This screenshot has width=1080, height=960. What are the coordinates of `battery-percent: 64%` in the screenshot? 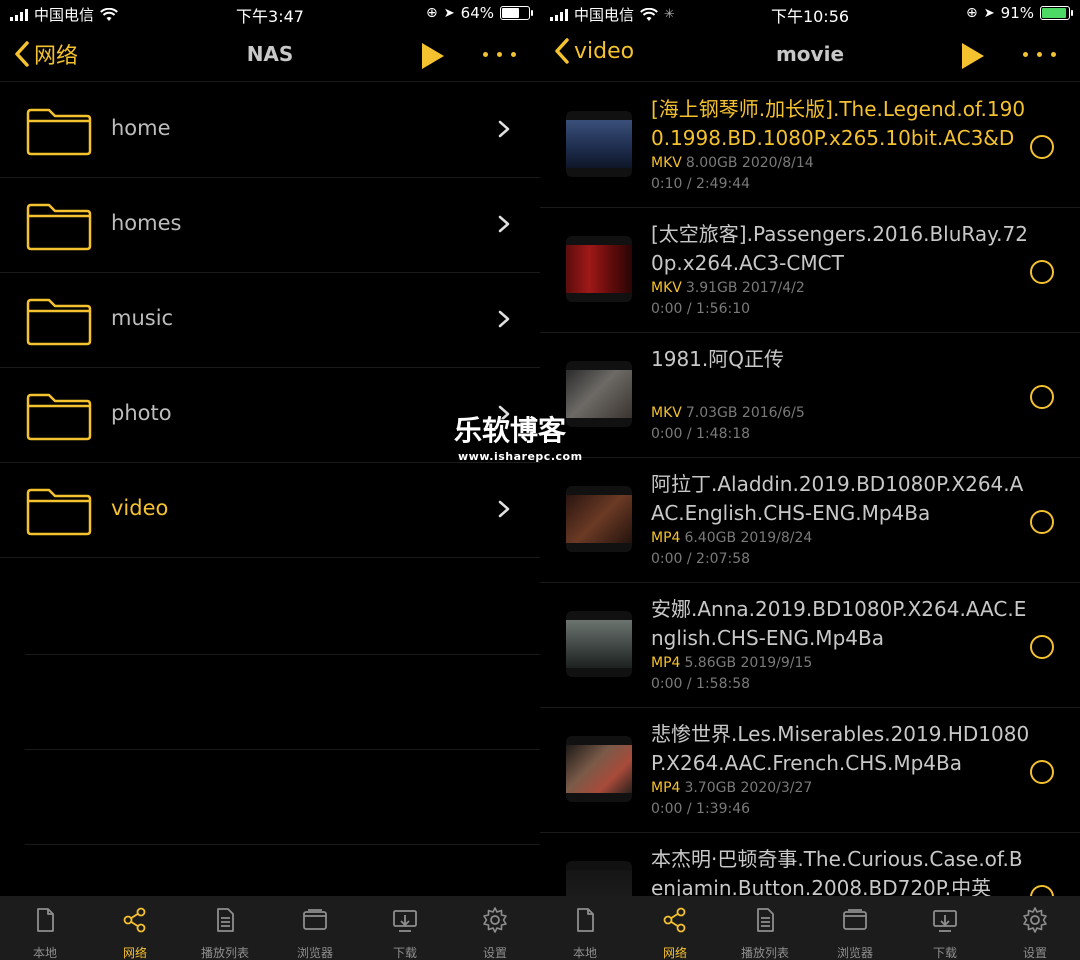 It's located at (477, 13).